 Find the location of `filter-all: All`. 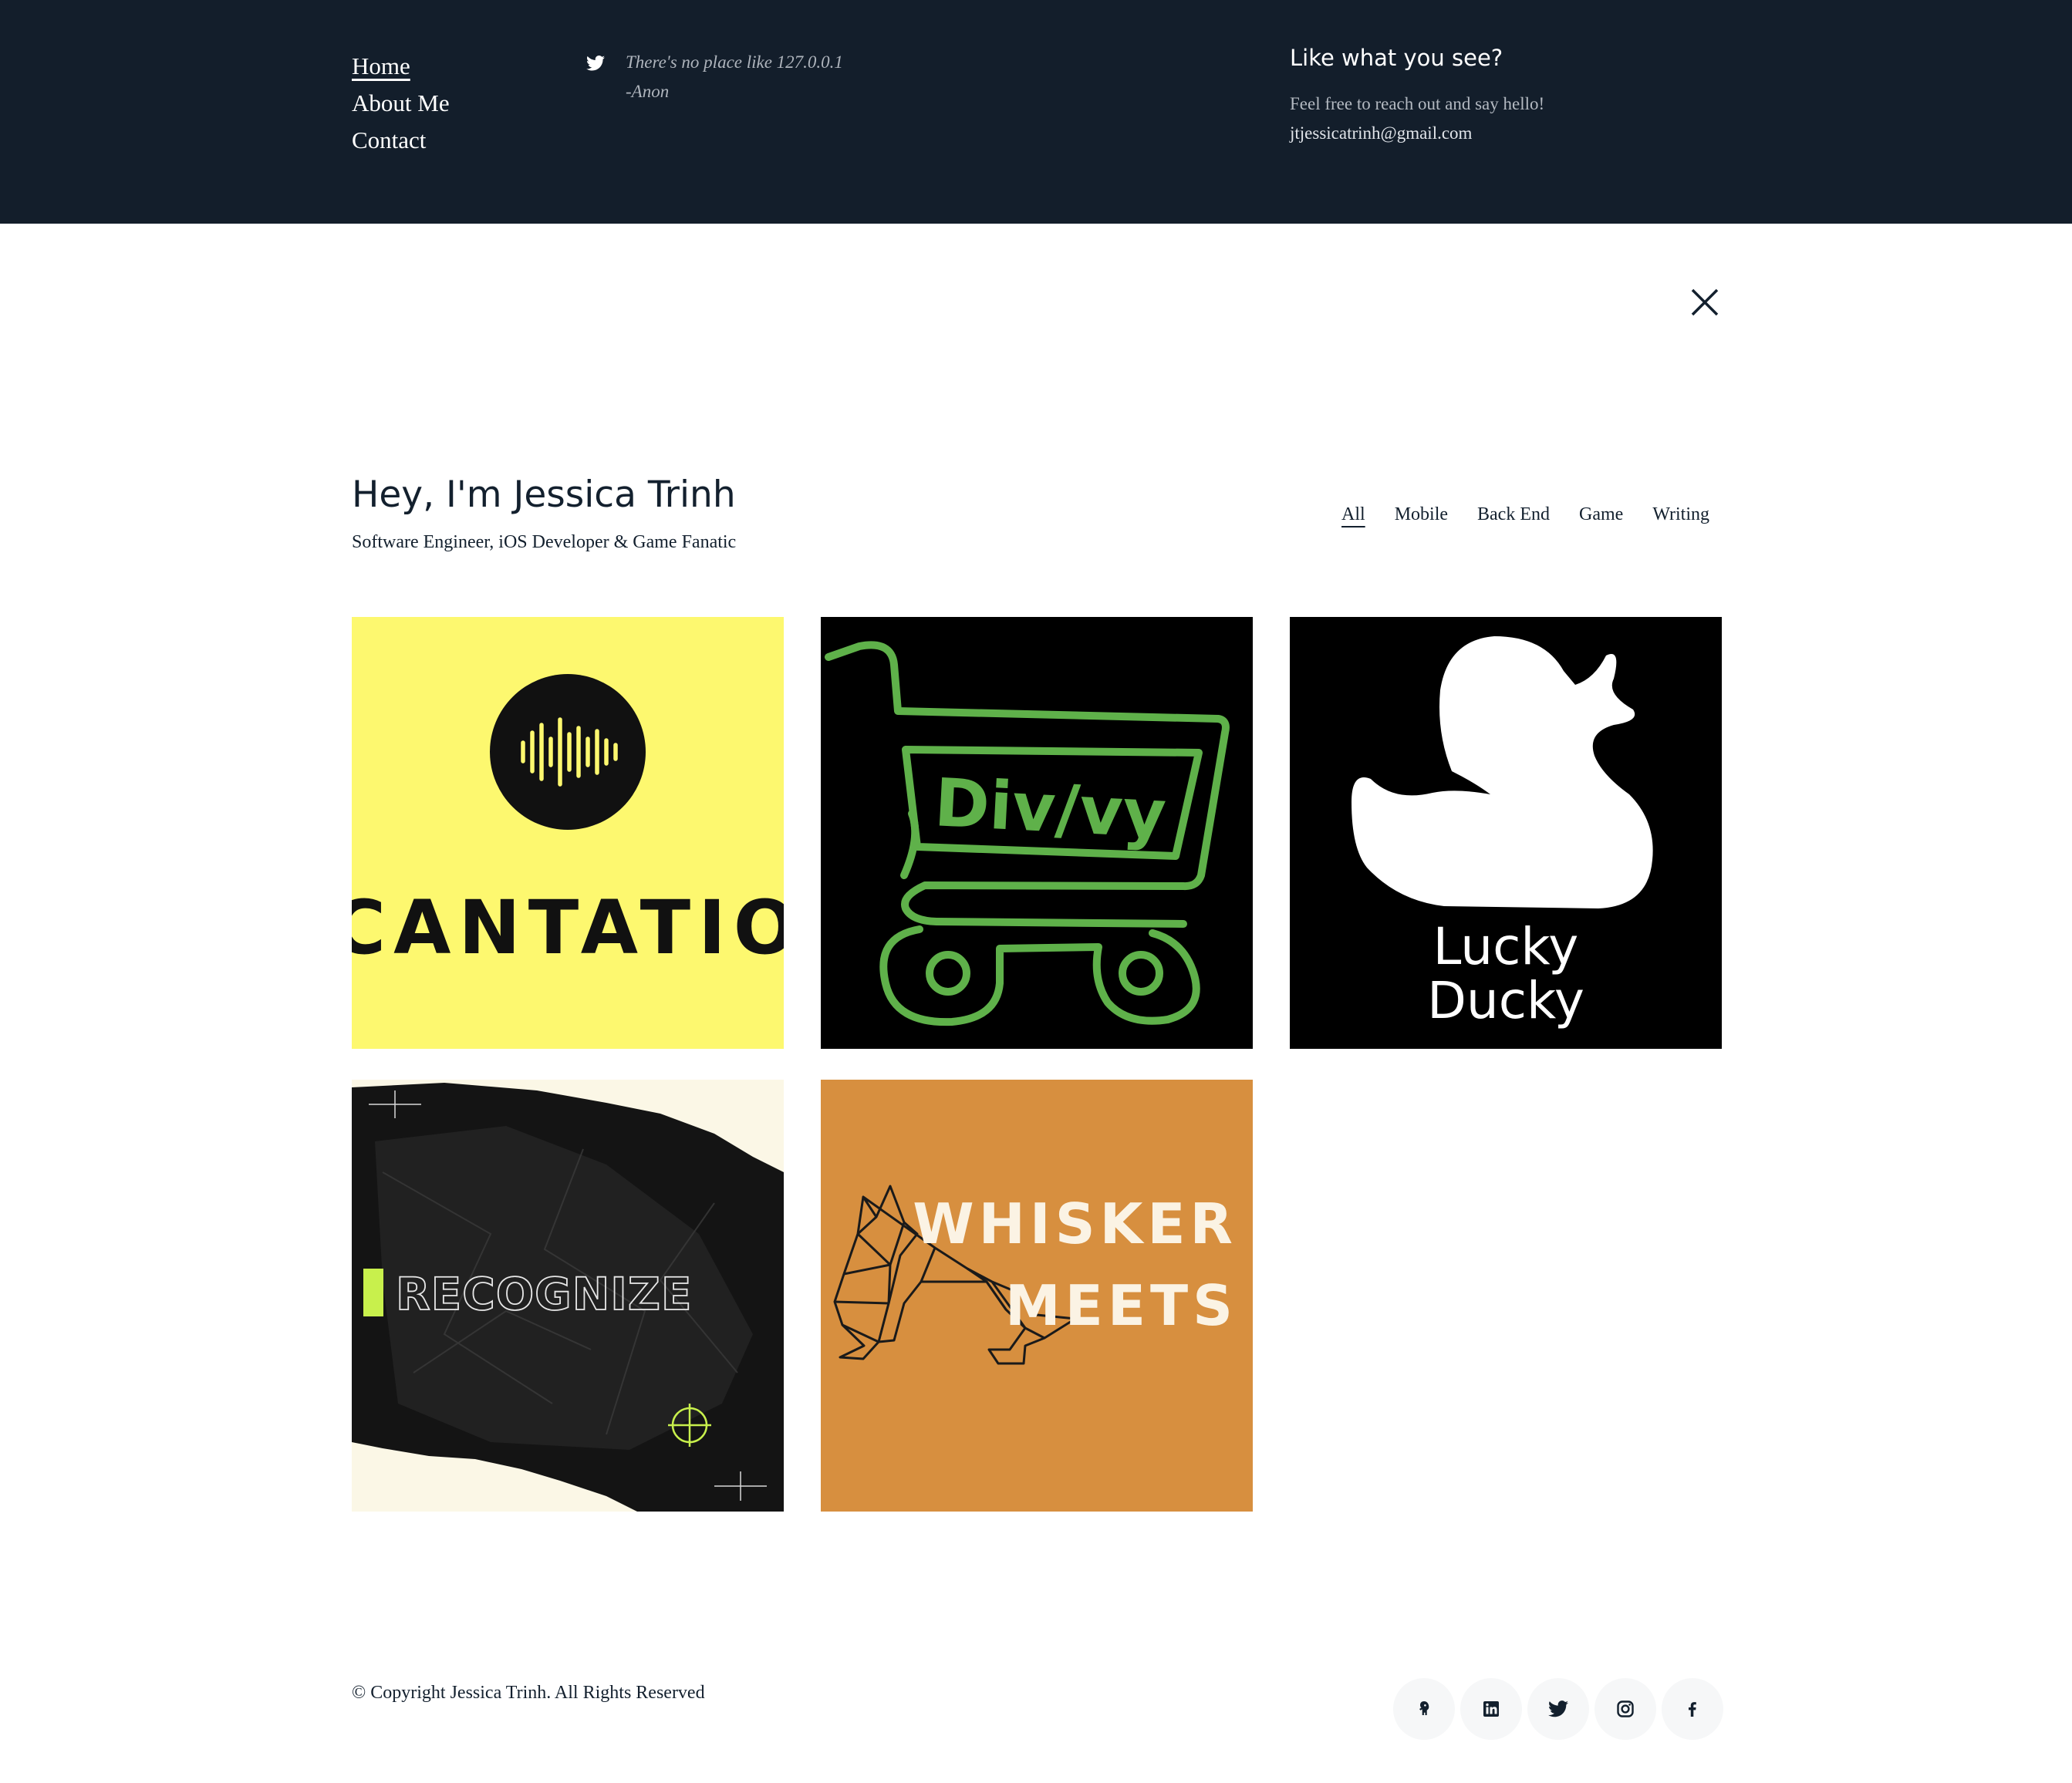

filter-all: All is located at coordinates (1353, 514).